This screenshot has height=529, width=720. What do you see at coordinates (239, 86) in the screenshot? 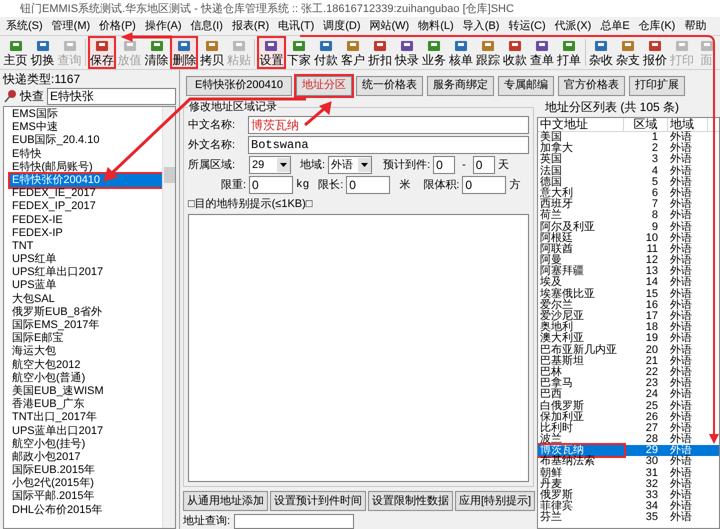
I see `tab: E特快张价200410` at bounding box center [239, 86].